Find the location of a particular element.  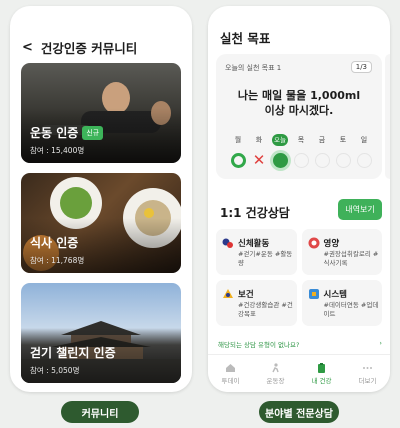

chevron-right-icon: › is located at coordinates (380, 343).